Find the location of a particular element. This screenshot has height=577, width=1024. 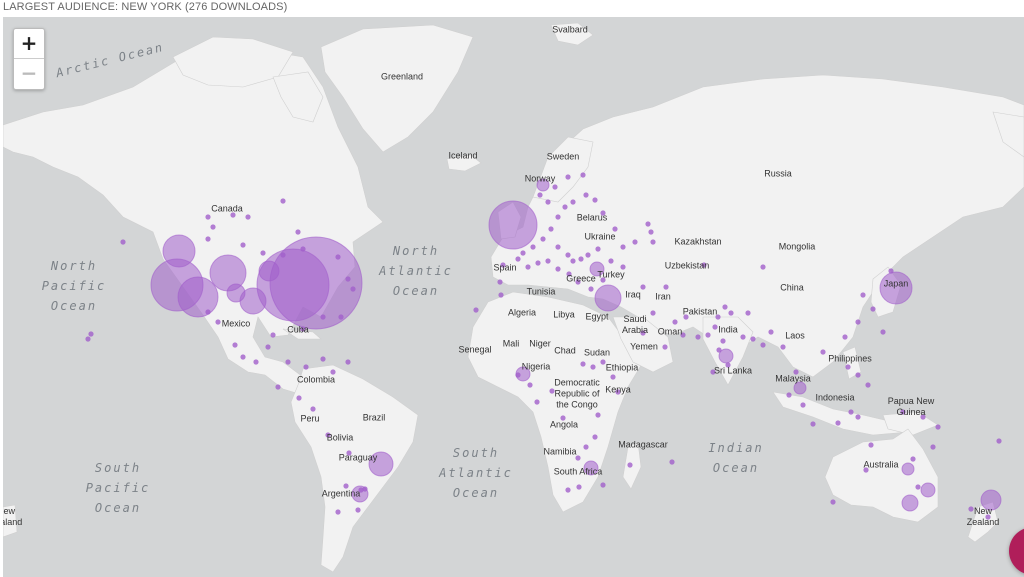

zoom-out-button: − is located at coordinates (29, 73).